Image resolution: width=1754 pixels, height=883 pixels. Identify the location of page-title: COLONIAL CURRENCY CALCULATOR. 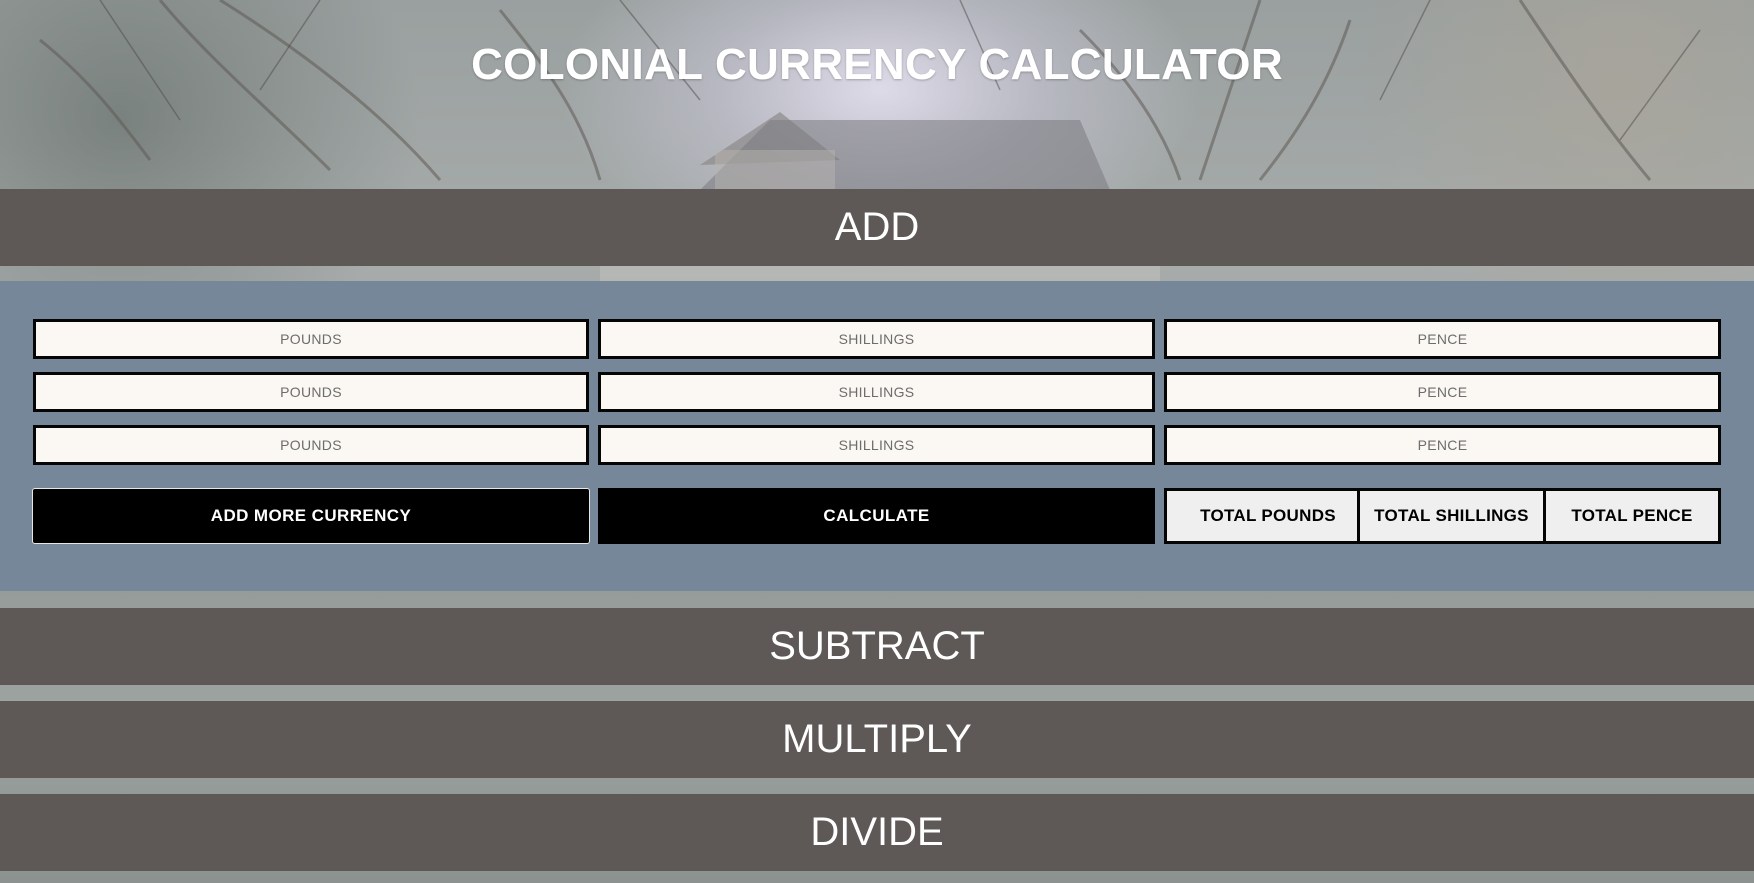
(877, 64).